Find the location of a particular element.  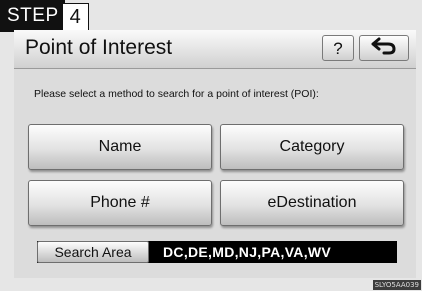

page-title: Point of Interest is located at coordinates (99, 47).